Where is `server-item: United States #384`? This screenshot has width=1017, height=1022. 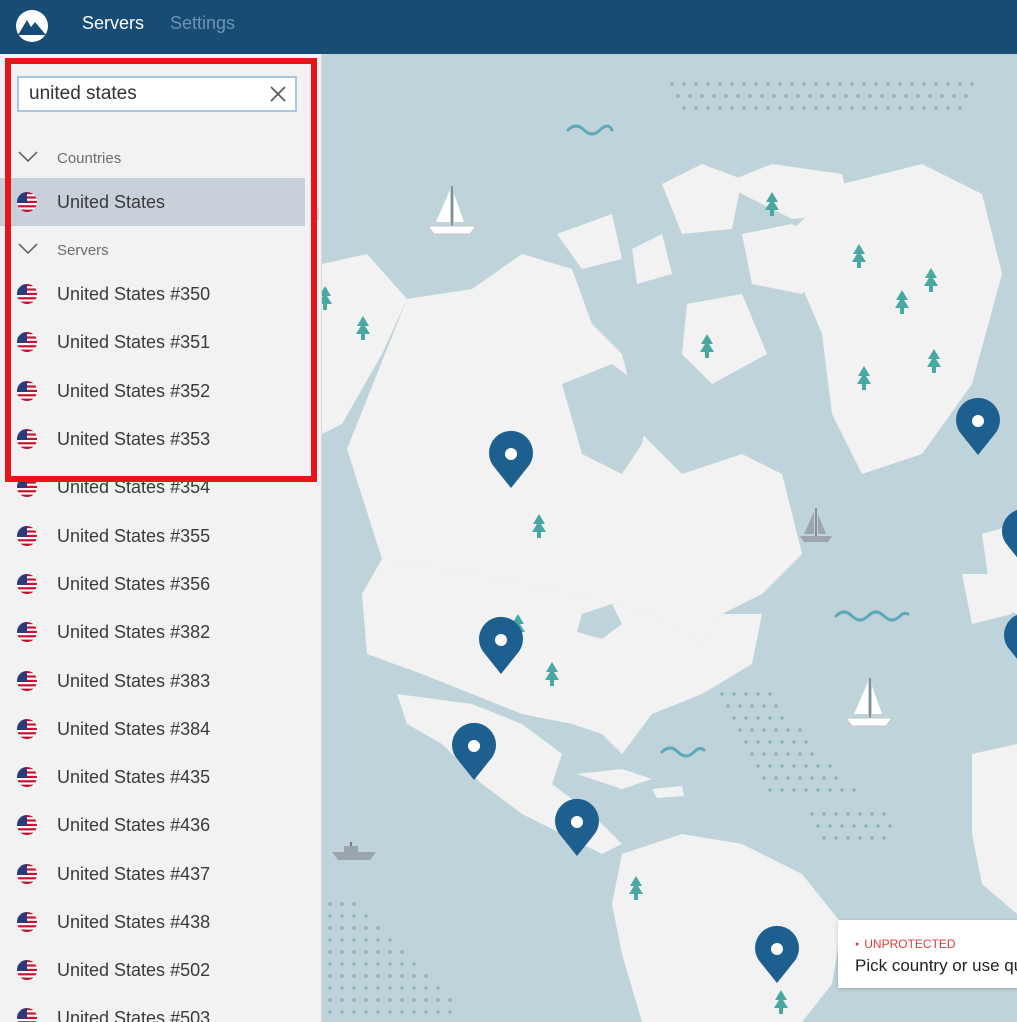 server-item: United States #384 is located at coordinates (152, 729).